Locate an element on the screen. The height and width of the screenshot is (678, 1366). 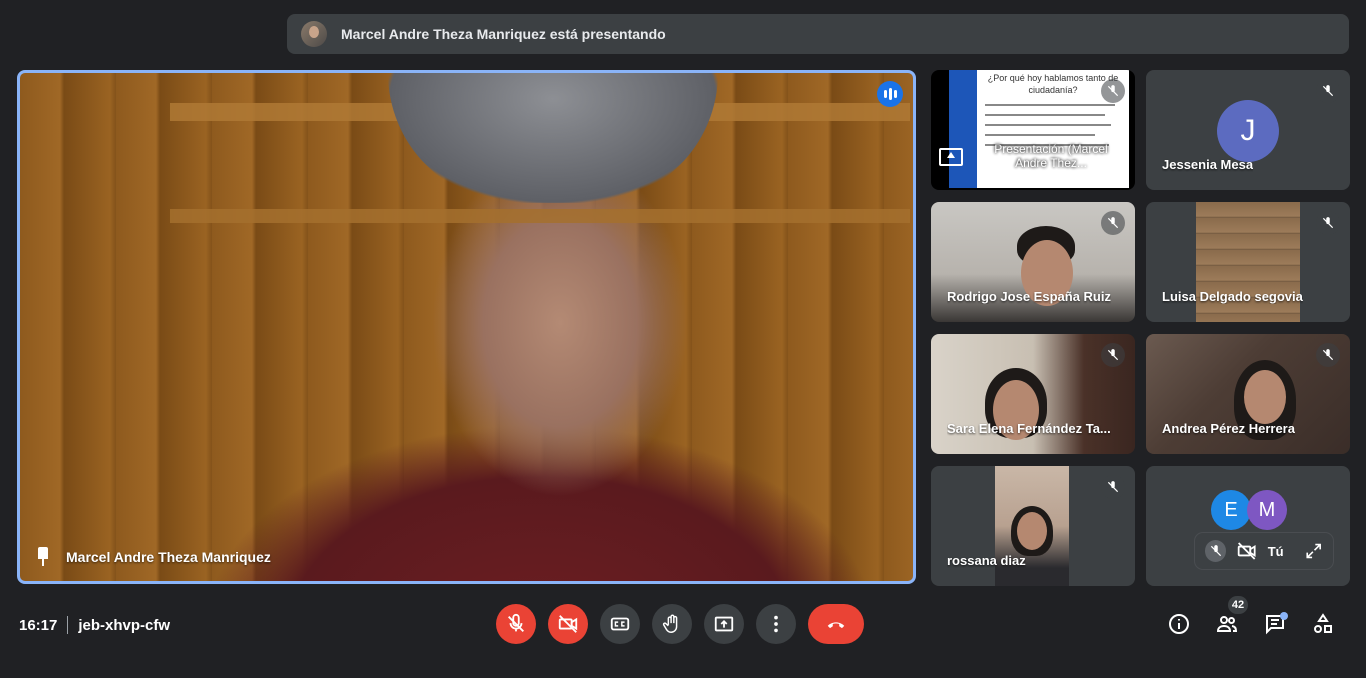
captions-button is located at coordinates (620, 624).